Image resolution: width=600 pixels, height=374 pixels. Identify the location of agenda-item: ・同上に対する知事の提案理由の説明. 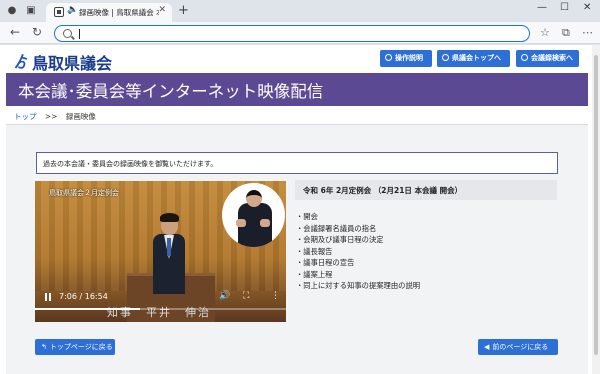
(358, 286).